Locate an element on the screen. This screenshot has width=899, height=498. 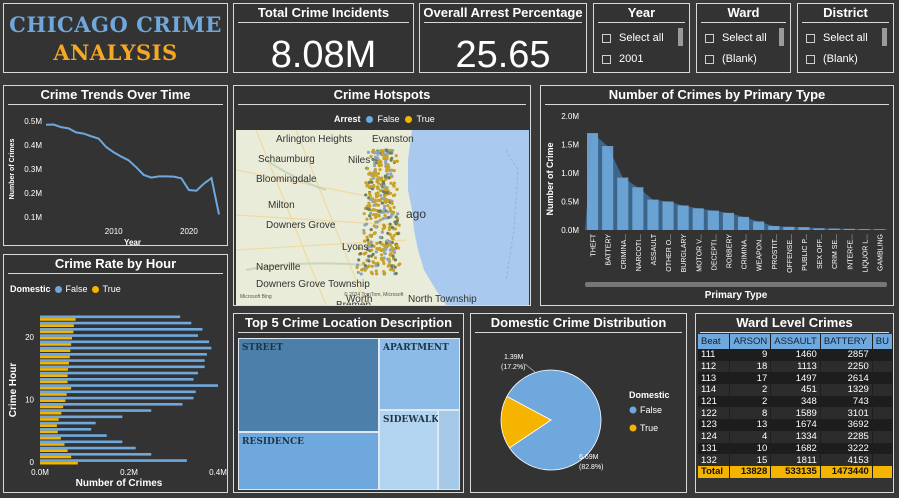
col-header-assault: ASSAULT is located at coordinates (795, 341).